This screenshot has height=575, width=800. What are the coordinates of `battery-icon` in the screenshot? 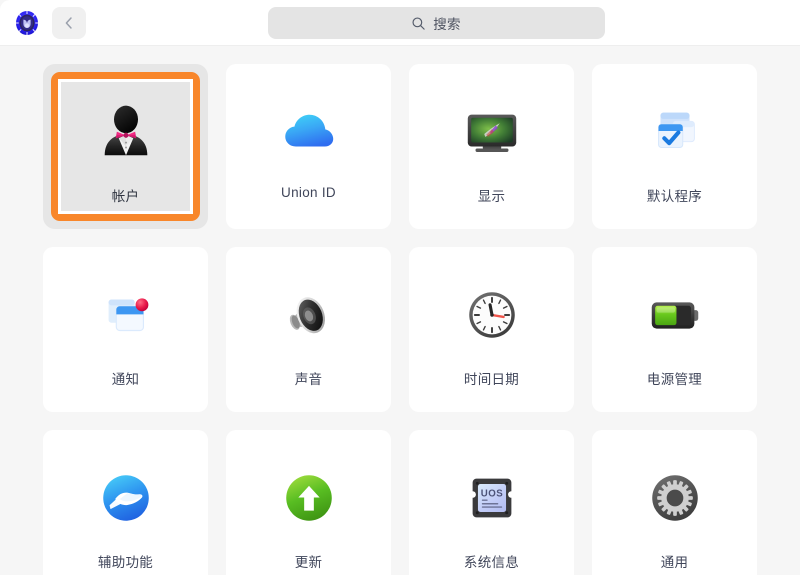 It's located at (675, 315).